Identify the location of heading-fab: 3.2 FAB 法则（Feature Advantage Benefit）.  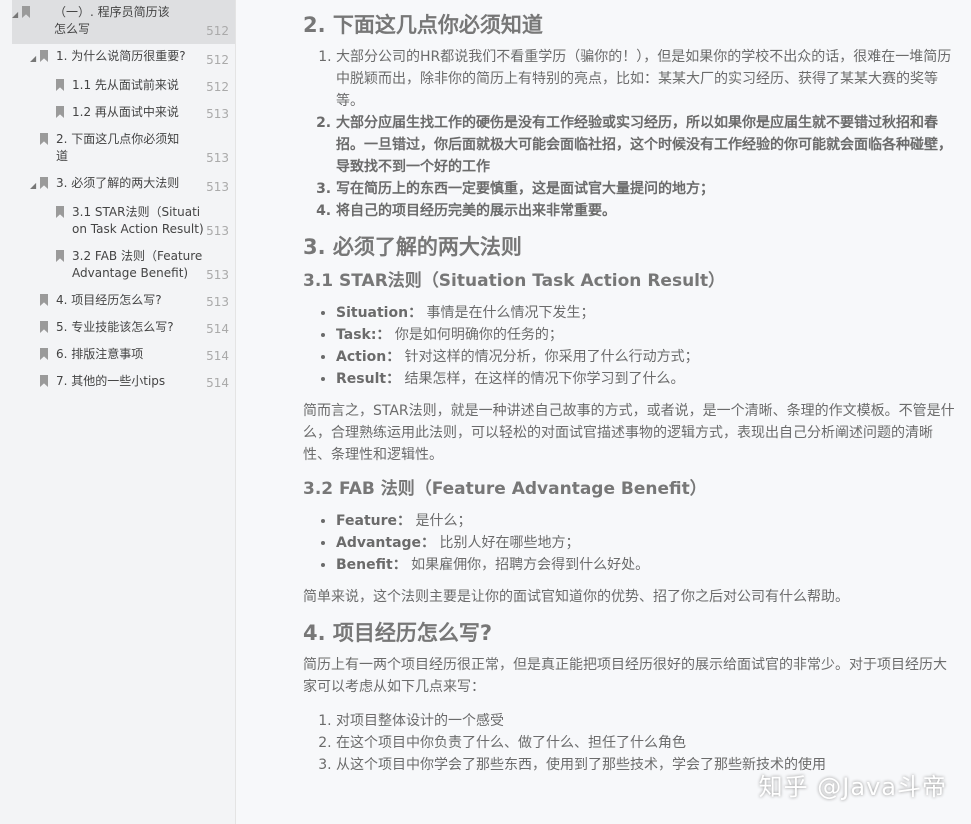
(505, 489).